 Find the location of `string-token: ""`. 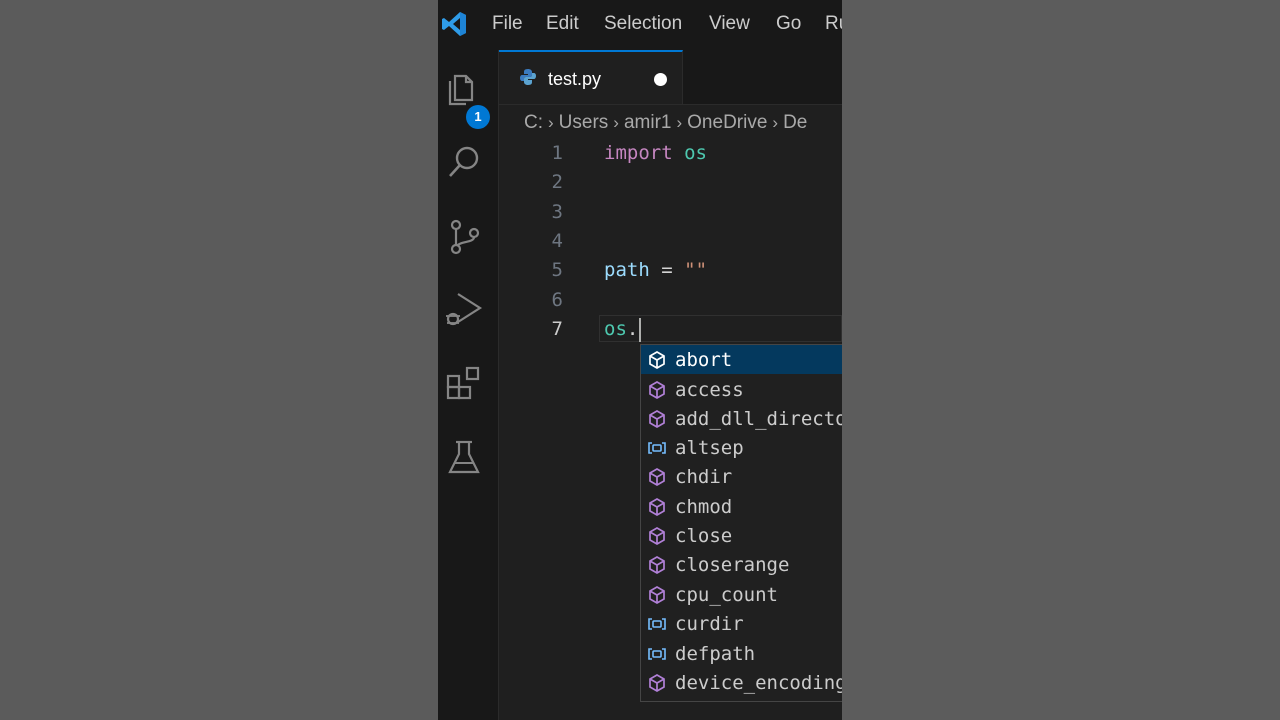

string-token: "" is located at coordinates (696, 270).